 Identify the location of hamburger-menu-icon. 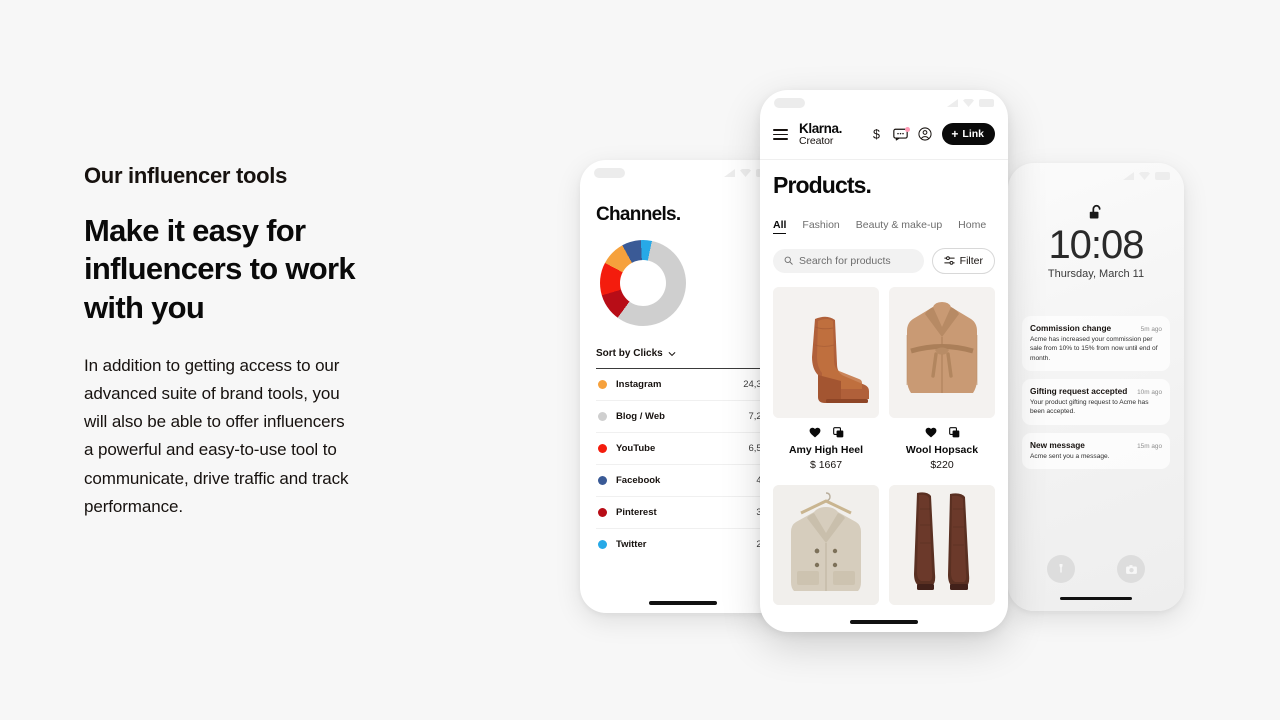
(780, 134).